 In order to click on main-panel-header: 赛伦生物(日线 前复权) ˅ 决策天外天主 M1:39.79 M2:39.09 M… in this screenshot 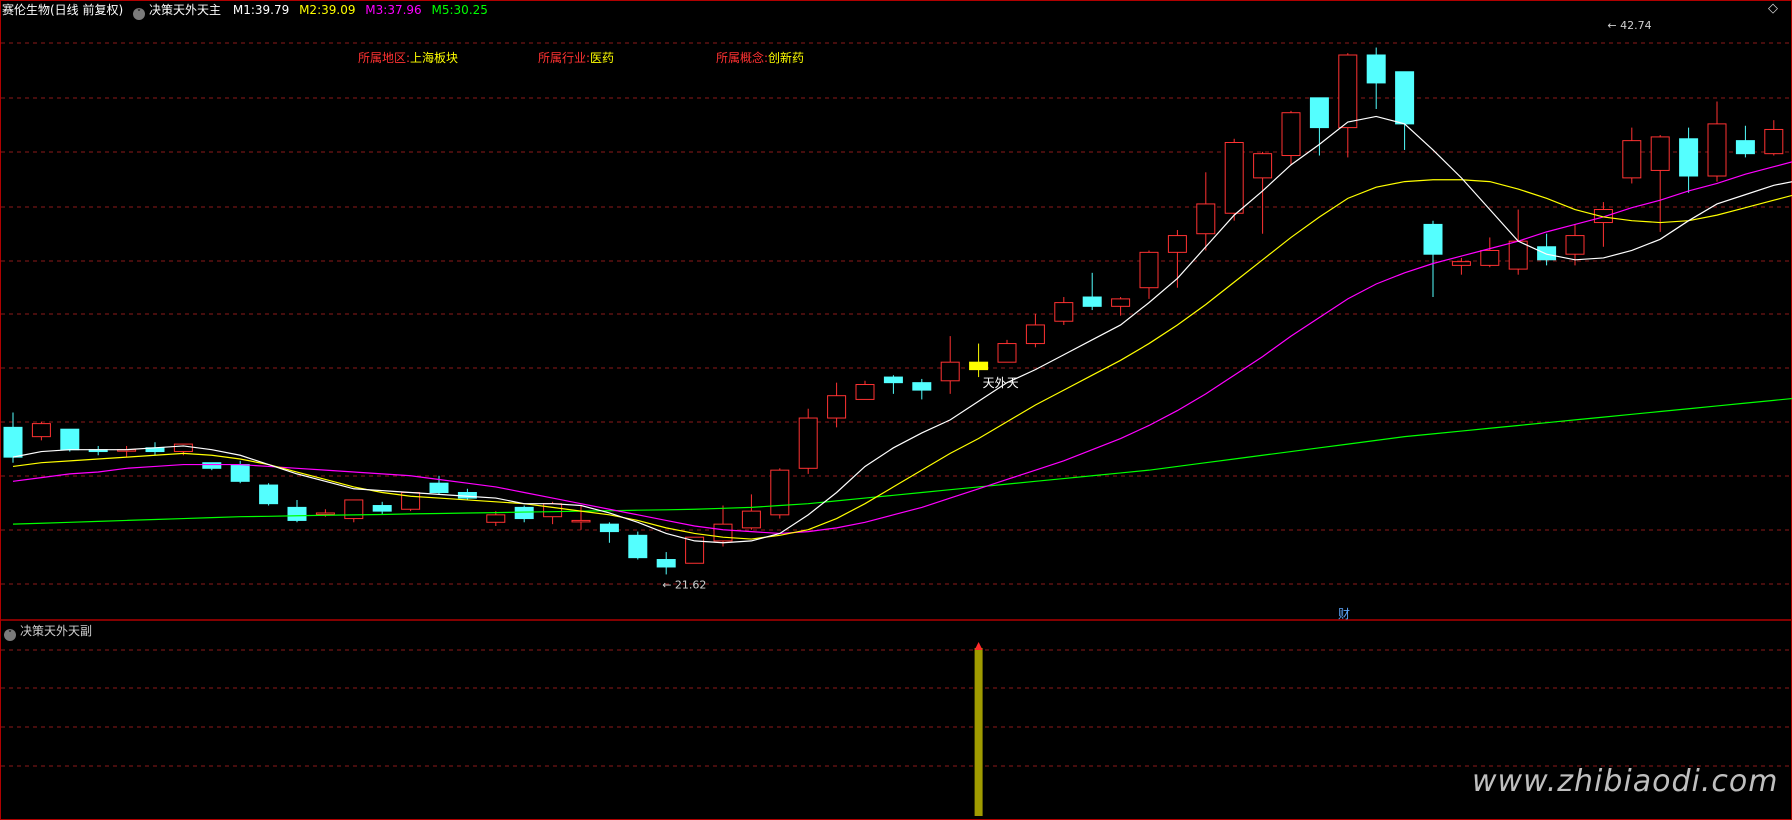, I will do `click(245, 11)`.